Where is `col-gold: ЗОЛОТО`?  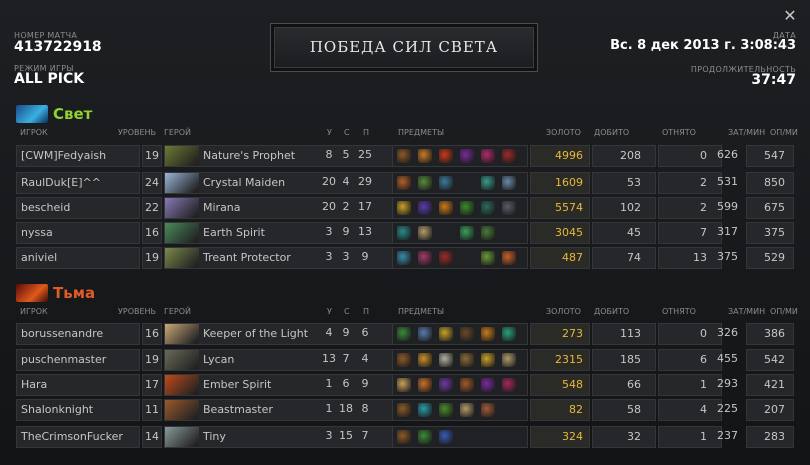
col-gold: ЗОЛОТО is located at coordinates (563, 132).